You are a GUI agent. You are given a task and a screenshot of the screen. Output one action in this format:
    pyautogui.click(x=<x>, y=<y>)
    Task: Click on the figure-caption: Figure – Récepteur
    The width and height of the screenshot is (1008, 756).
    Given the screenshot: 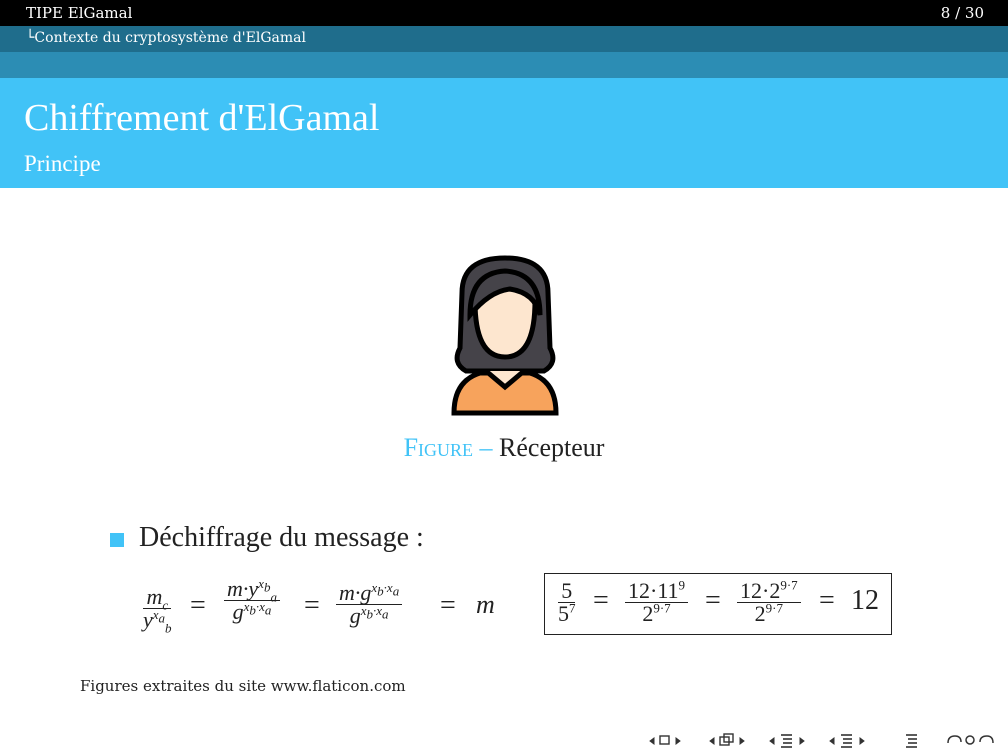 What is the action you would take?
    pyautogui.click(x=504, y=448)
    